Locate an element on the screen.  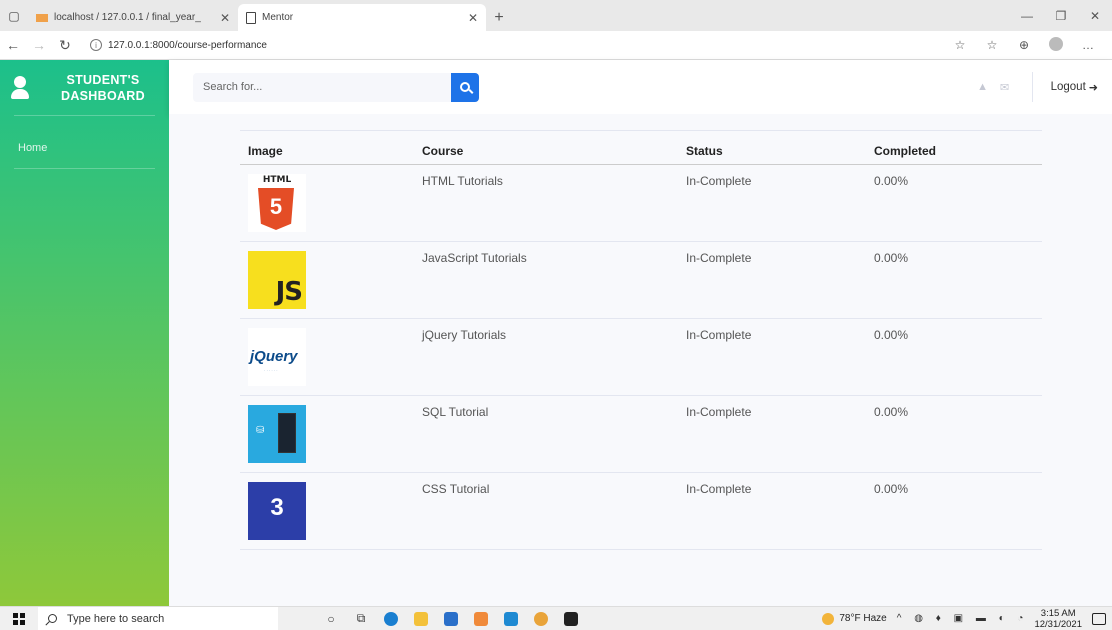
clock-date: 12/31/2021 is located at coordinates (1058, 624).